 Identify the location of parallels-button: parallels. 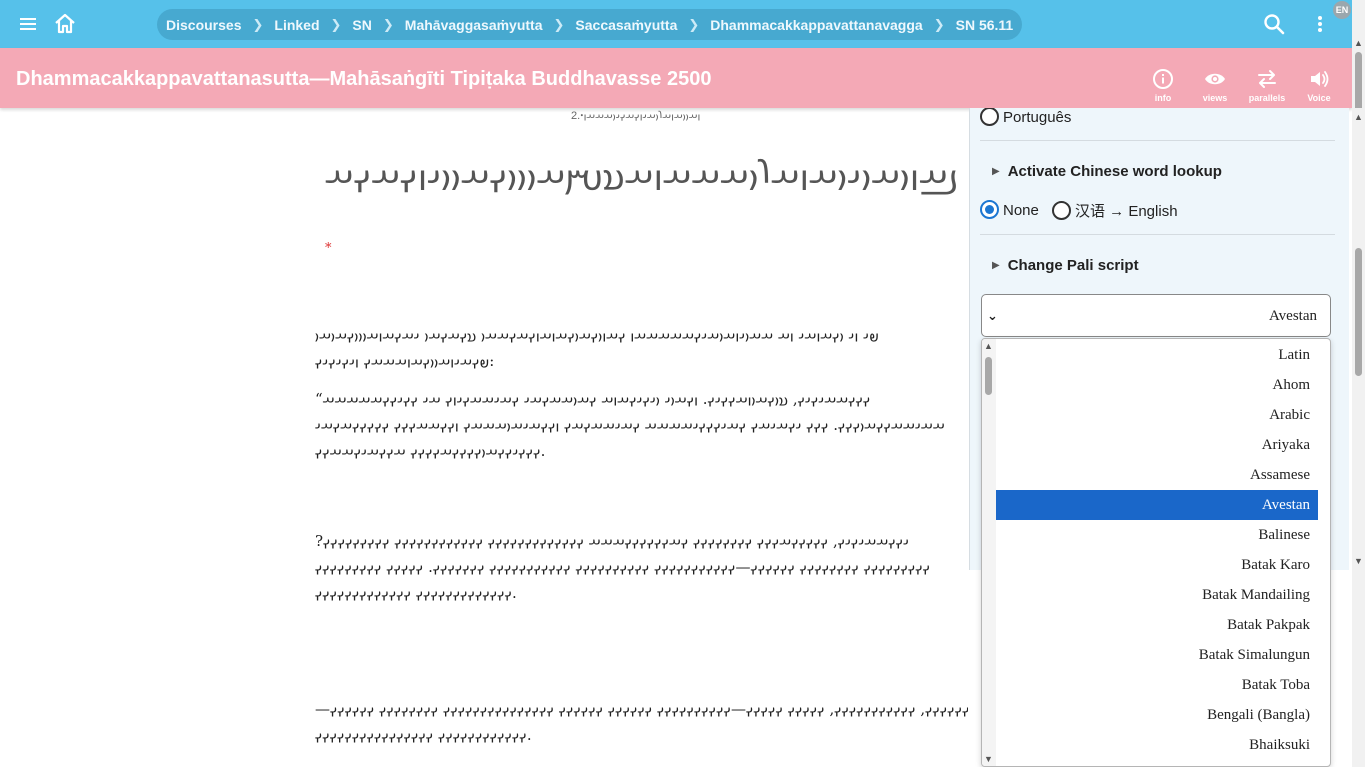
(1267, 86).